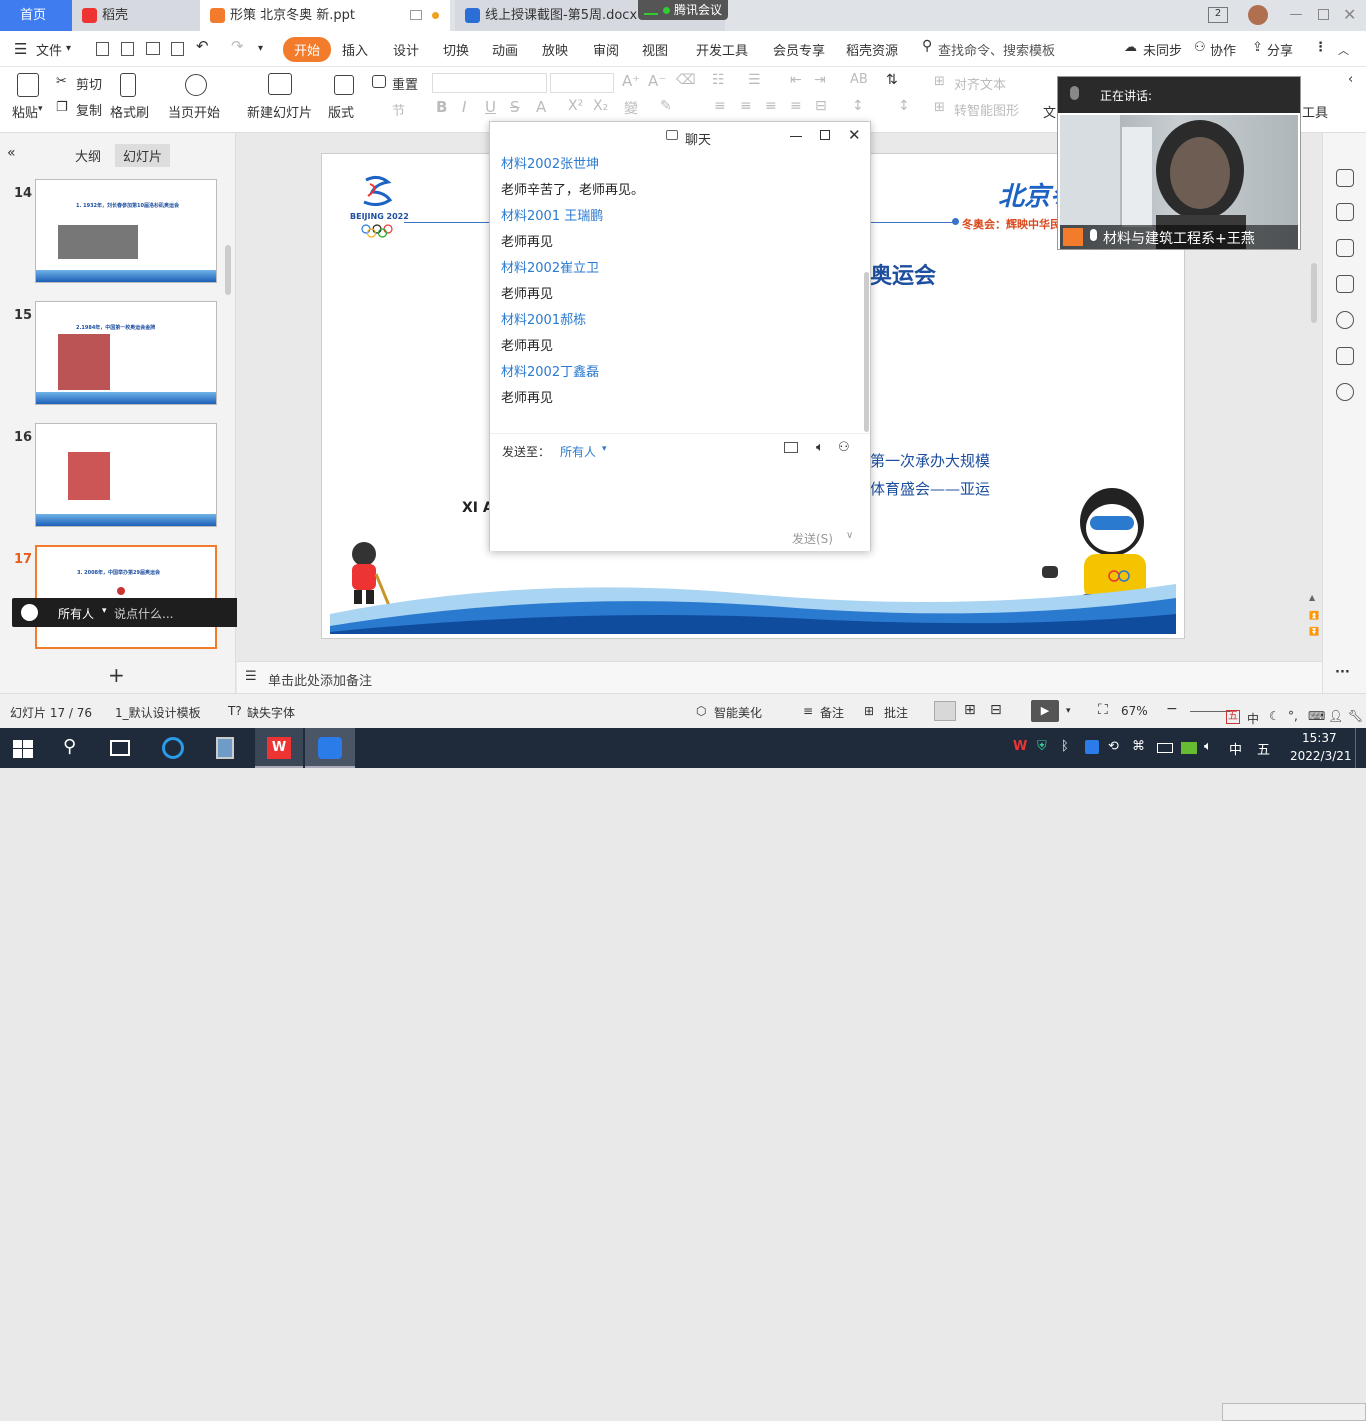 The width and height of the screenshot is (1366, 1421). What do you see at coordinates (1345, 356) in the screenshot?
I see `image-icon` at bounding box center [1345, 356].